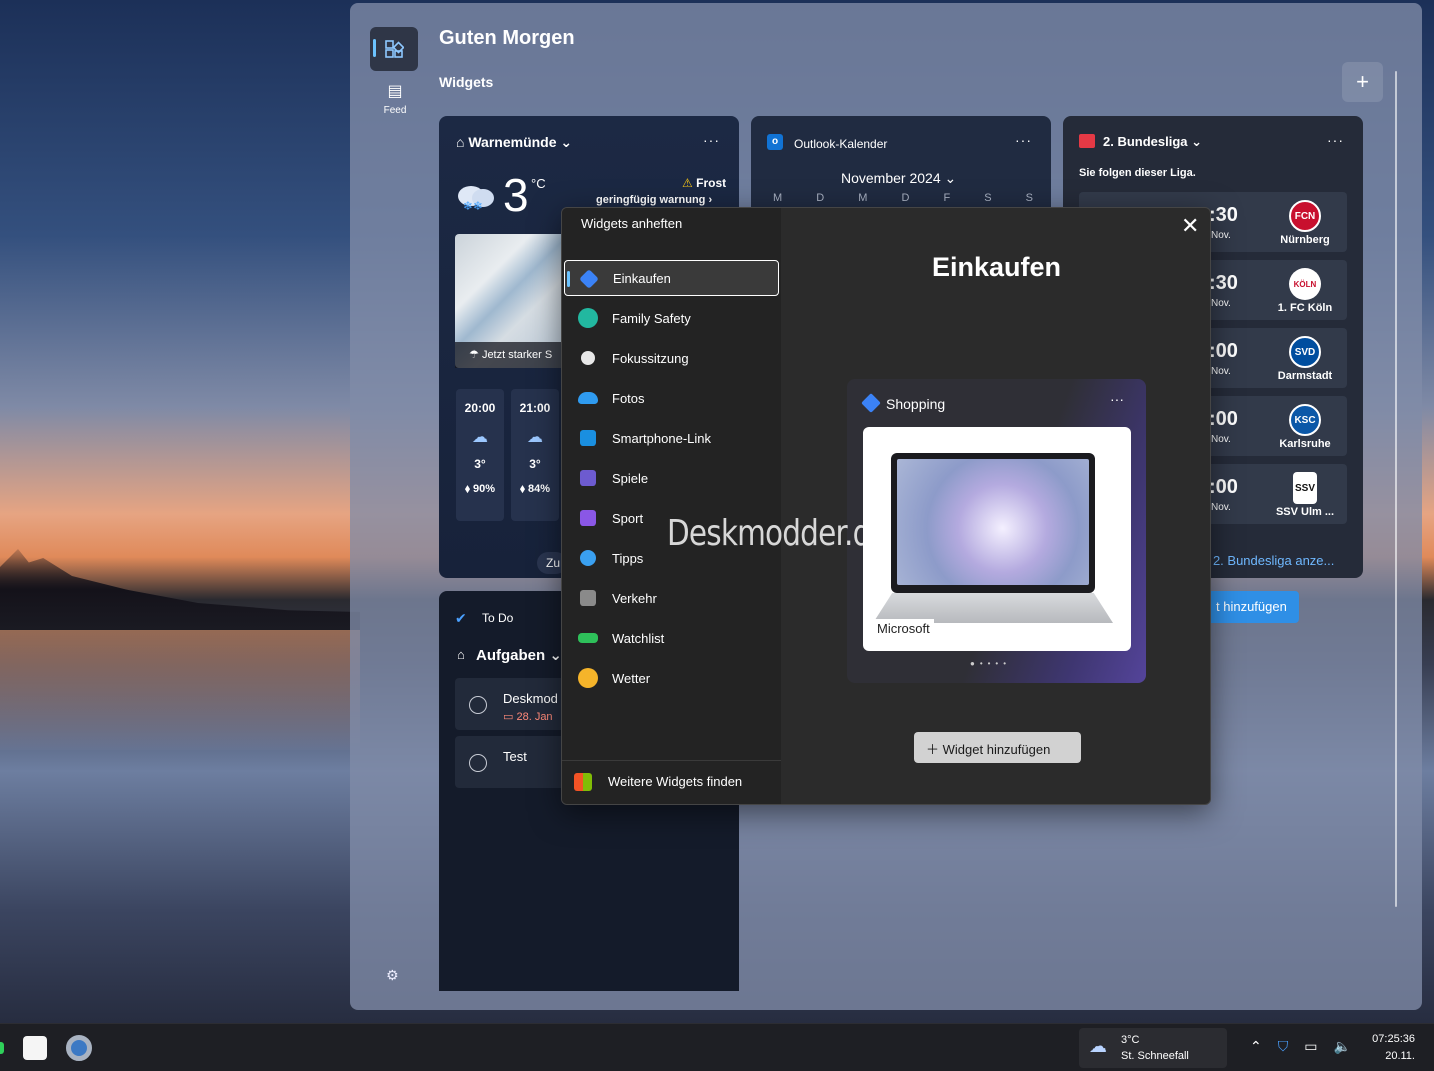  I want to click on weather-alert-title: ⚠ Frost, so click(704, 183).